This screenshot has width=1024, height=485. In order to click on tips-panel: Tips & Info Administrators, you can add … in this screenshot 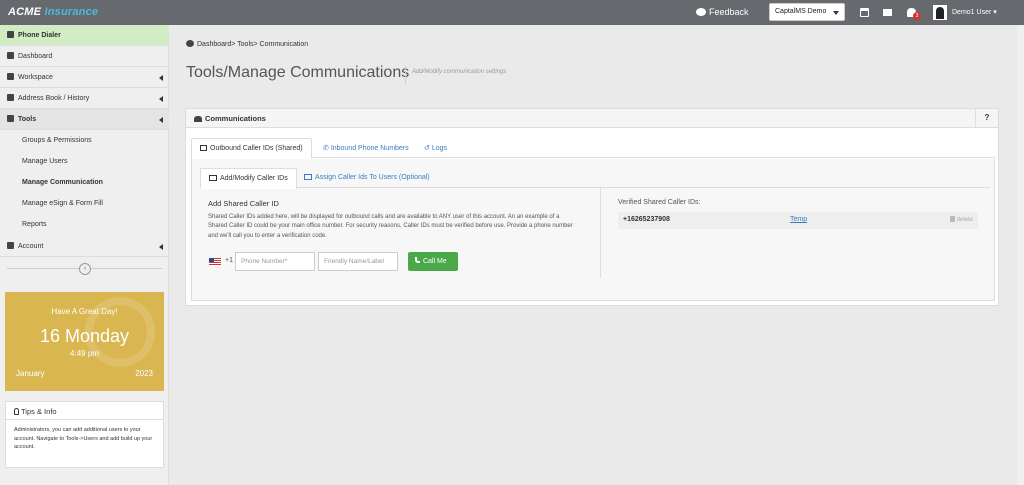, I will do `click(84, 434)`.